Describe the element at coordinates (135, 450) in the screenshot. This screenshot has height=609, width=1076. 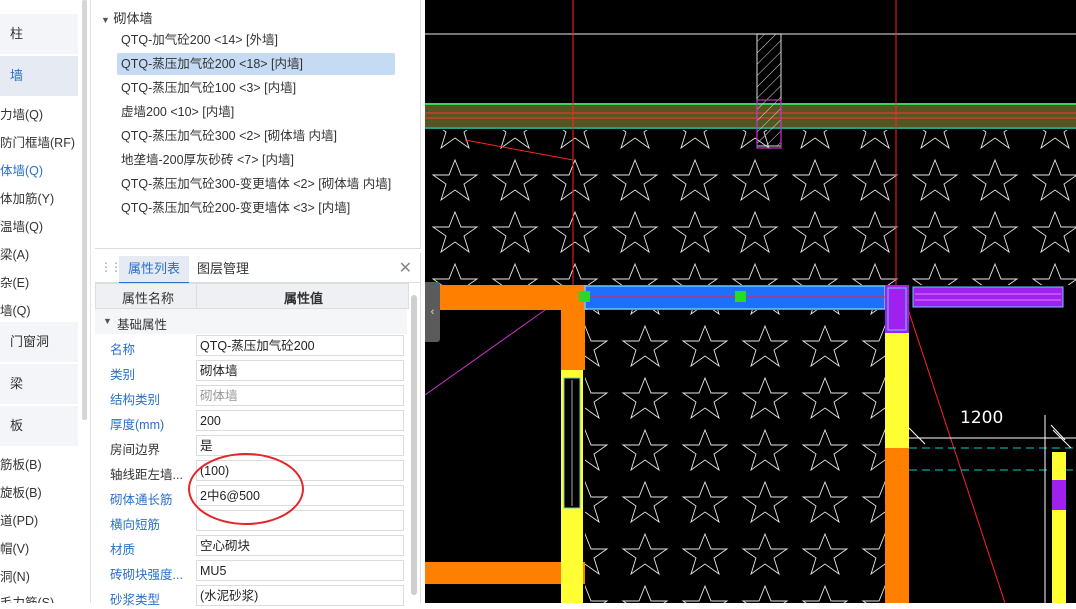
I see `property-name: 房间边界` at that location.